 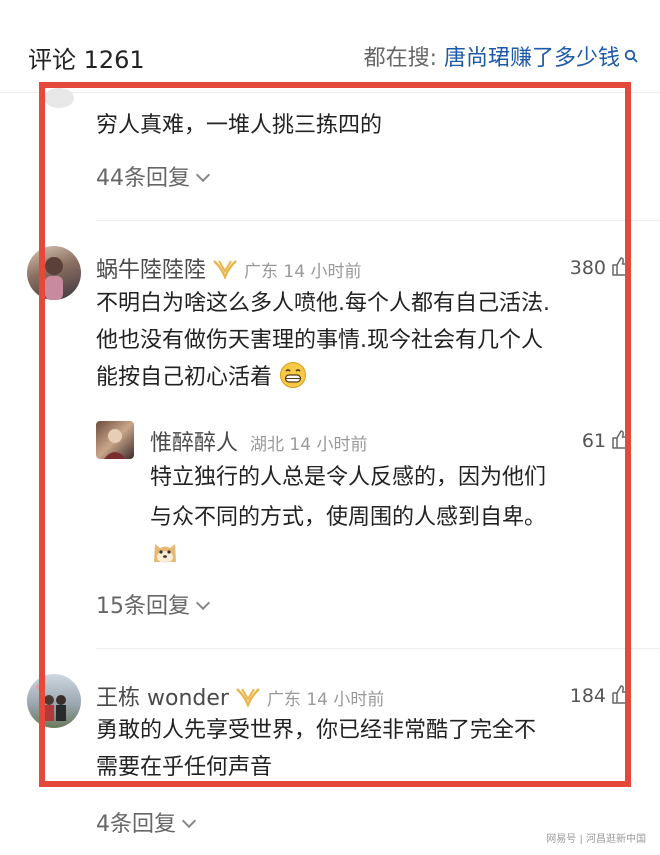 What do you see at coordinates (532, 58) in the screenshot?
I see `hot-search-keyword: 唐尚珺赚了多少钱` at bounding box center [532, 58].